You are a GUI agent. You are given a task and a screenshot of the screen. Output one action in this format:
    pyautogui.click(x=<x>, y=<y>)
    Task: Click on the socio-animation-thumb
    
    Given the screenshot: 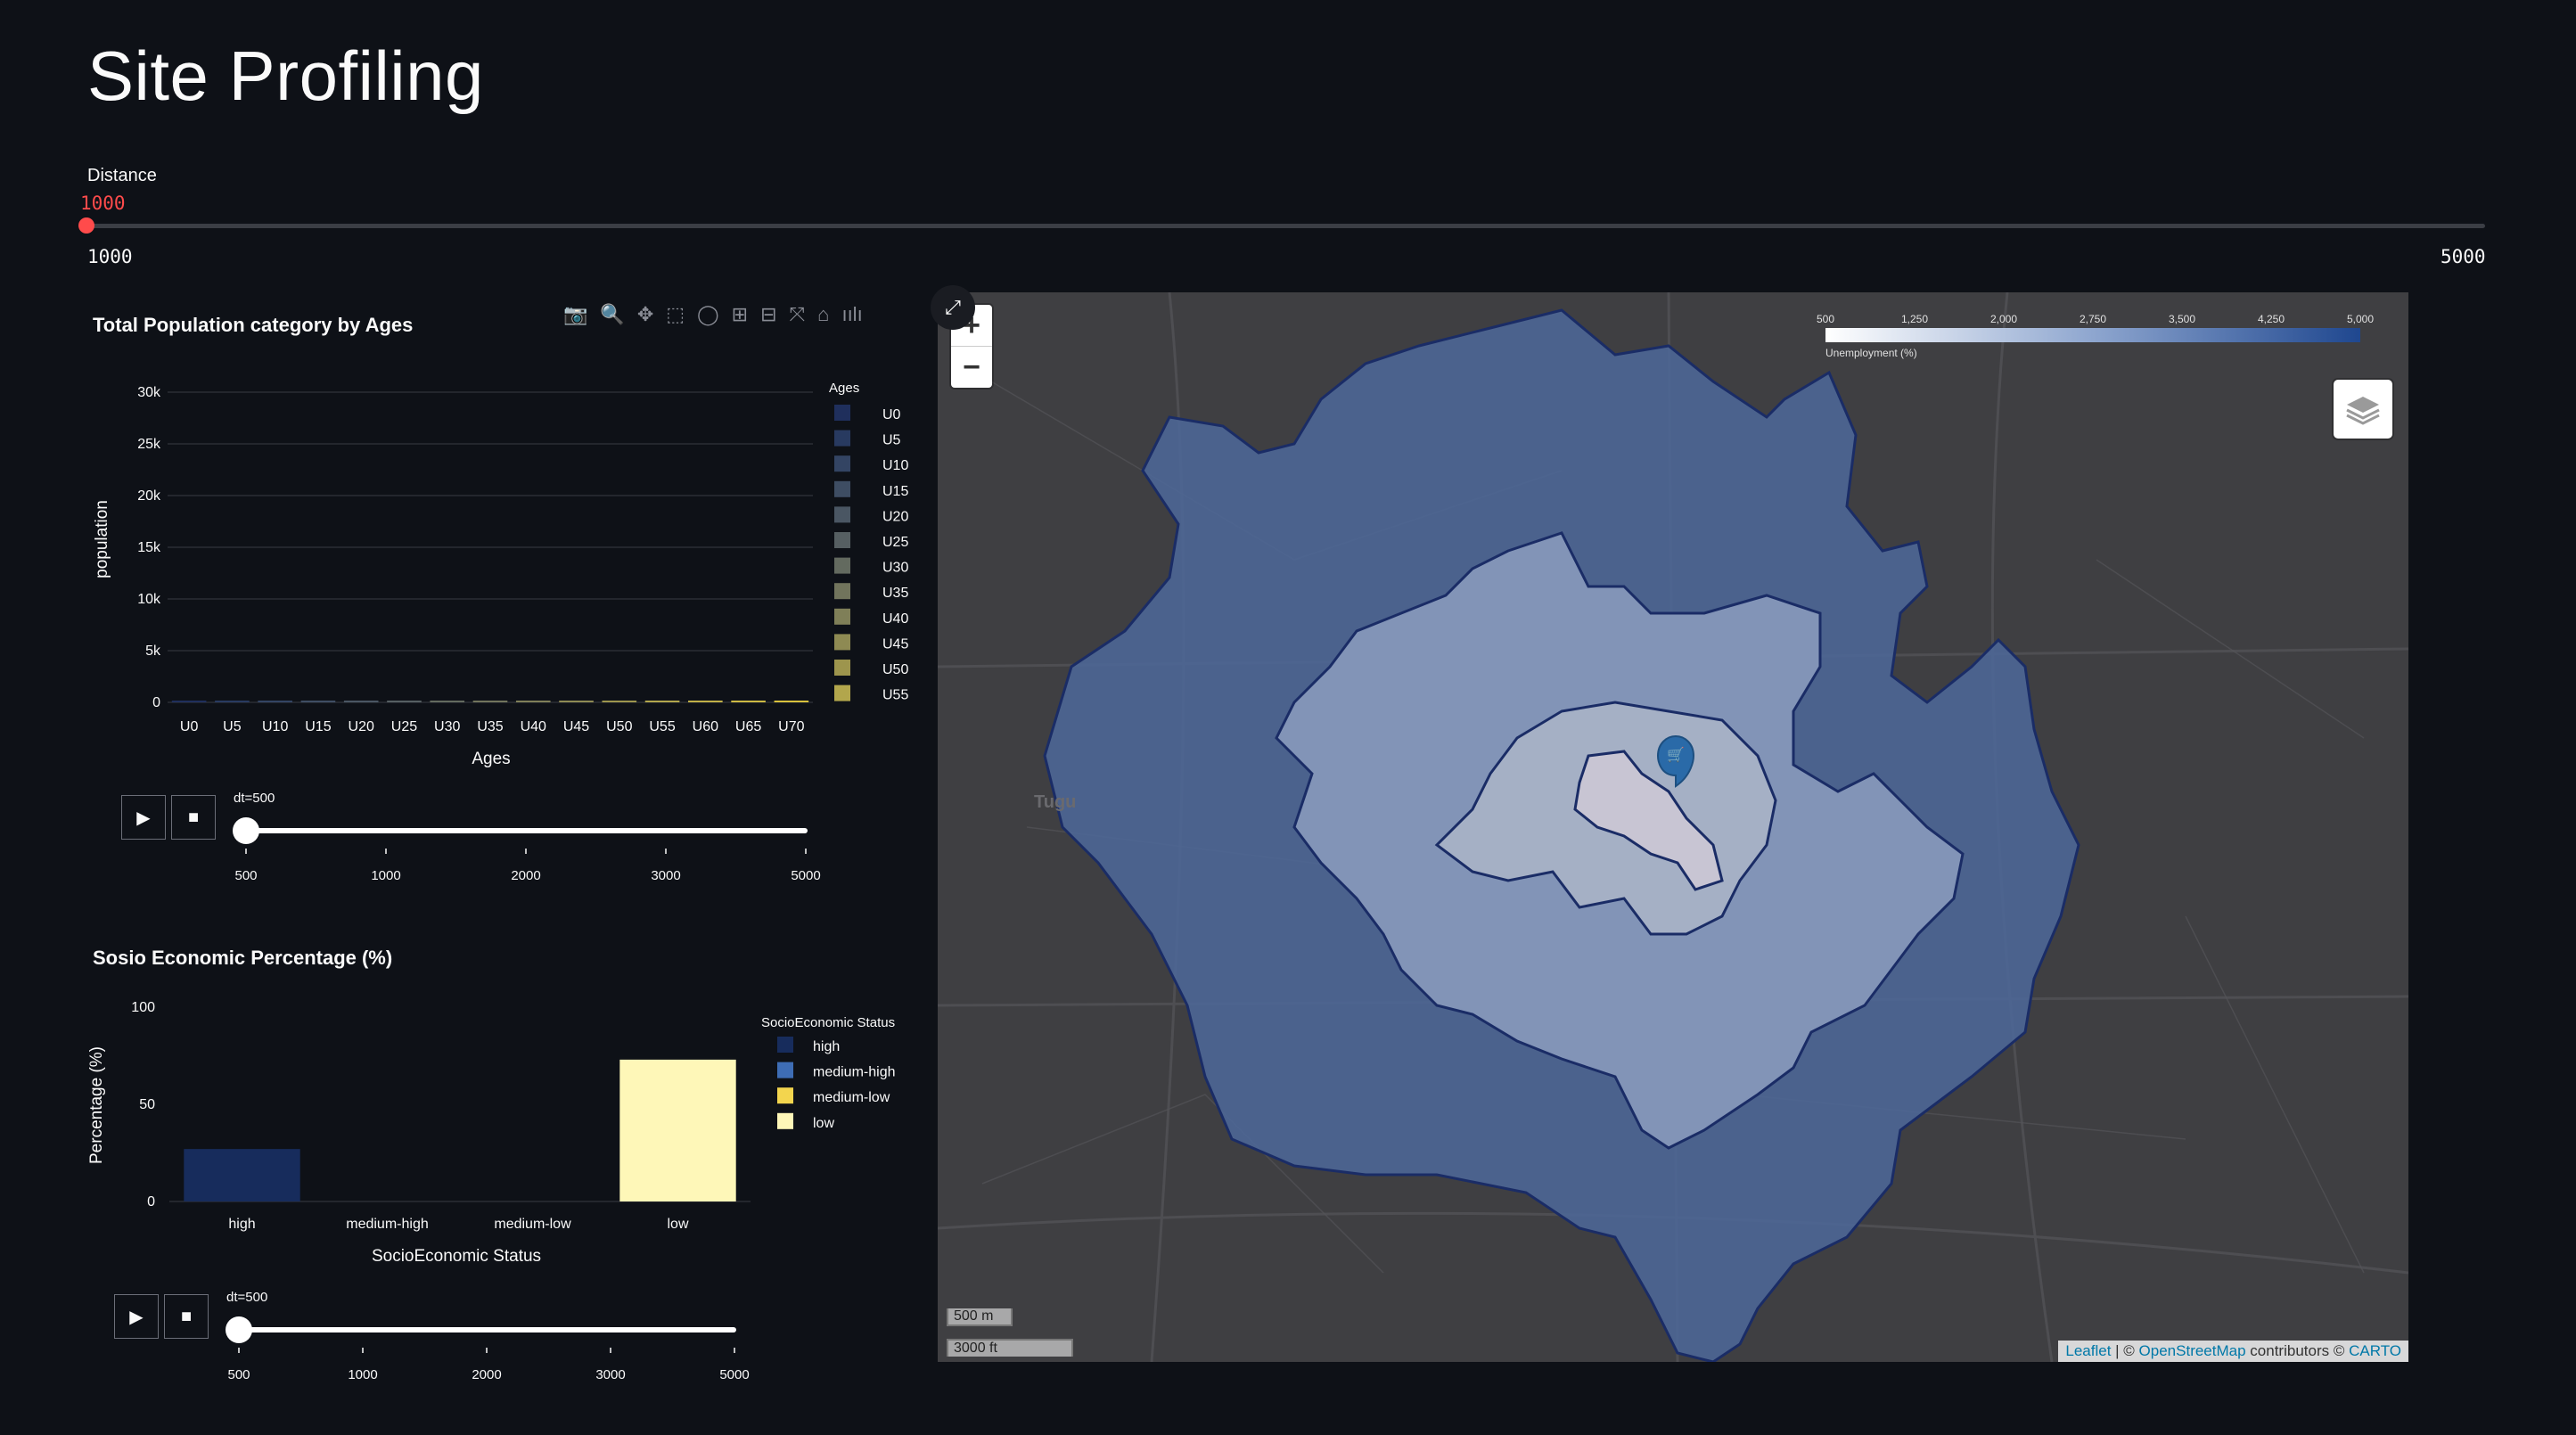 What is the action you would take?
    pyautogui.click(x=239, y=1329)
    